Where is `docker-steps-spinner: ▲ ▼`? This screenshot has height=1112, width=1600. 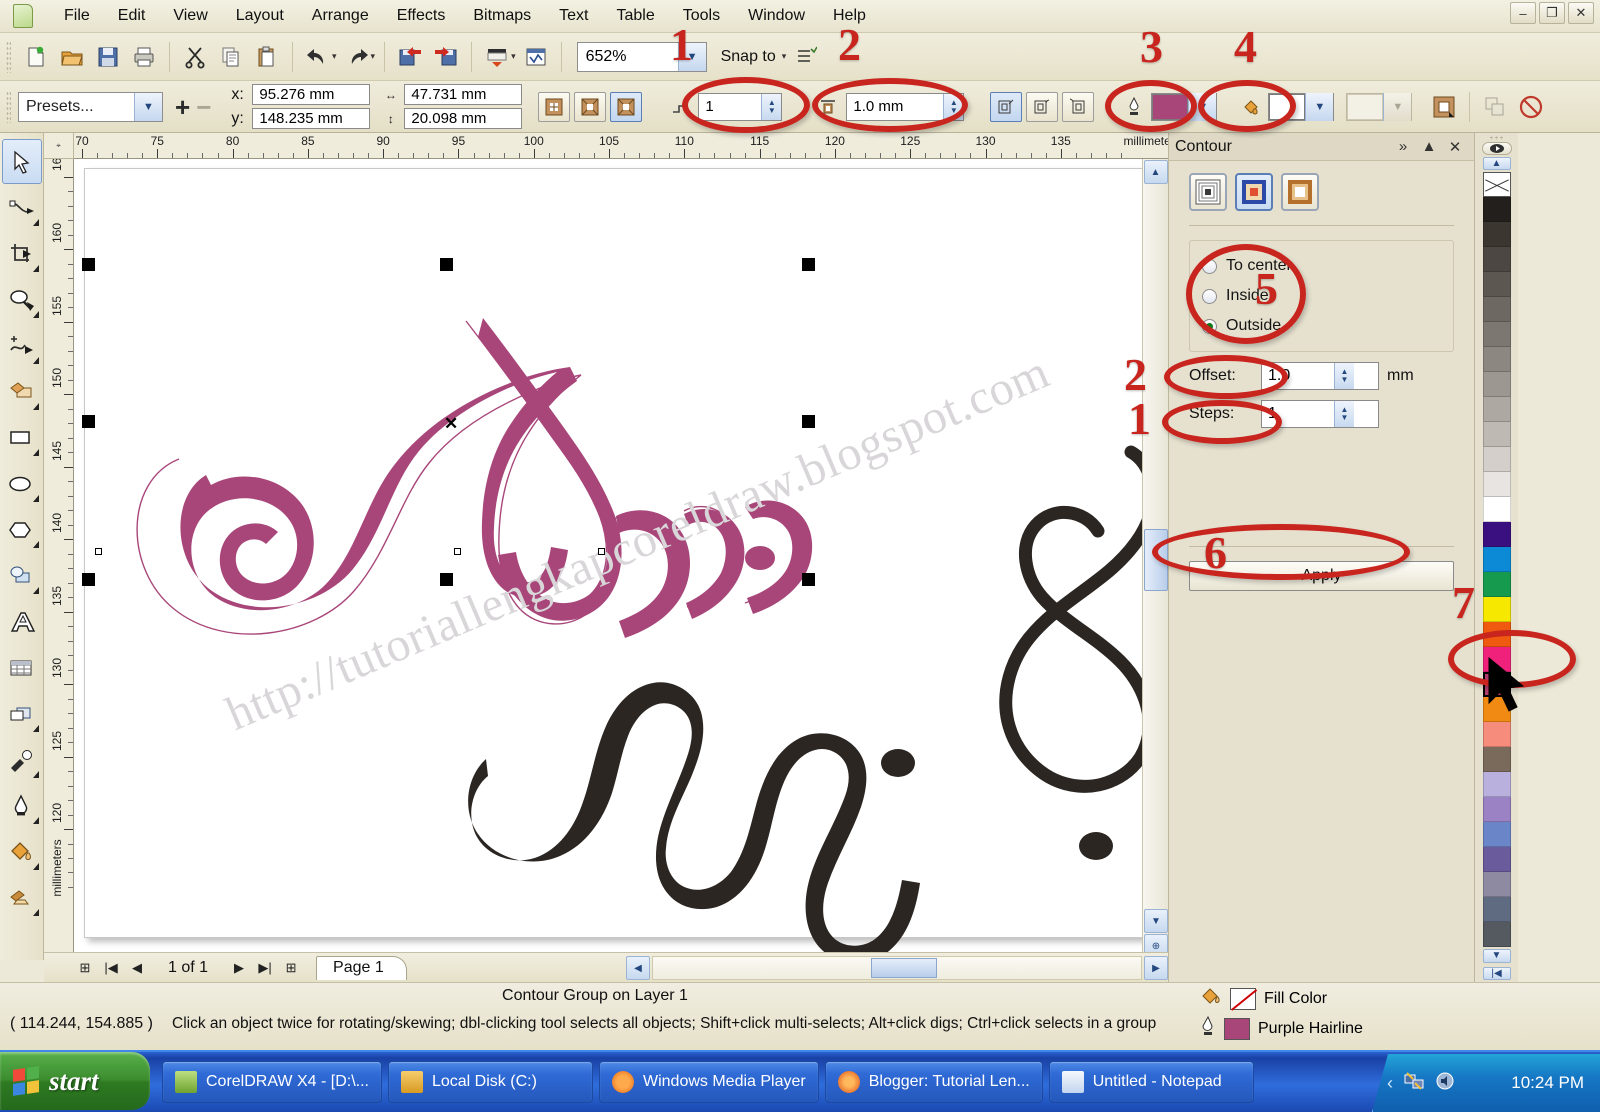
docker-steps-spinner: ▲ ▼ is located at coordinates (1344, 414).